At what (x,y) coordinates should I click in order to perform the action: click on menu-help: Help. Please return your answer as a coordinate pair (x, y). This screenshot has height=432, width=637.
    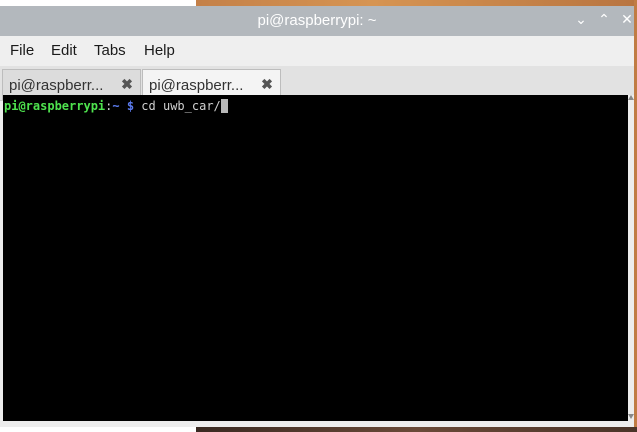
    Looking at the image, I should click on (159, 50).